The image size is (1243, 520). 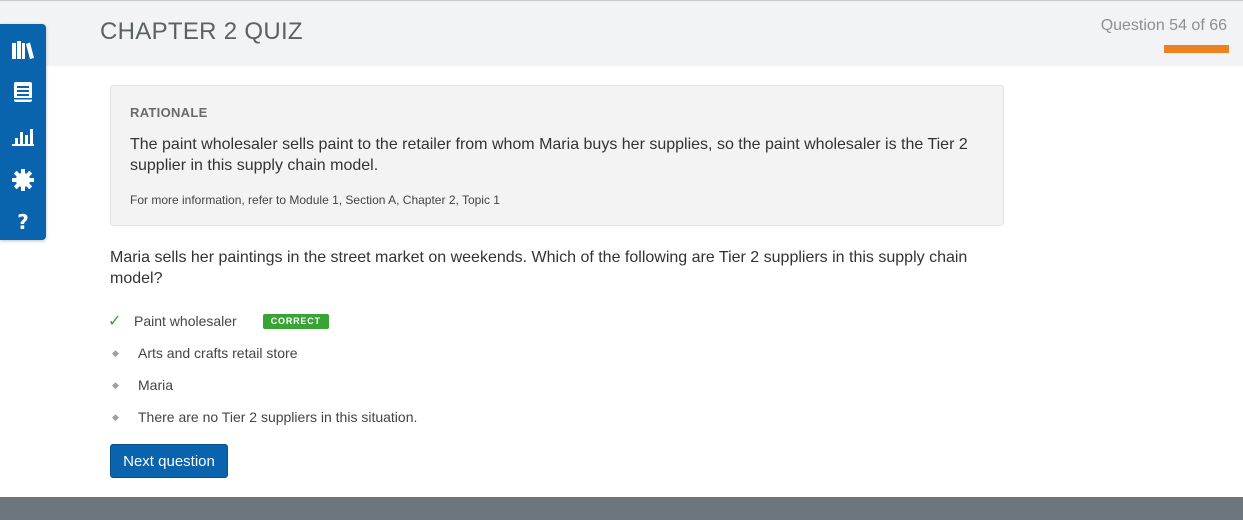 I want to click on gear-icon, so click(x=23, y=180).